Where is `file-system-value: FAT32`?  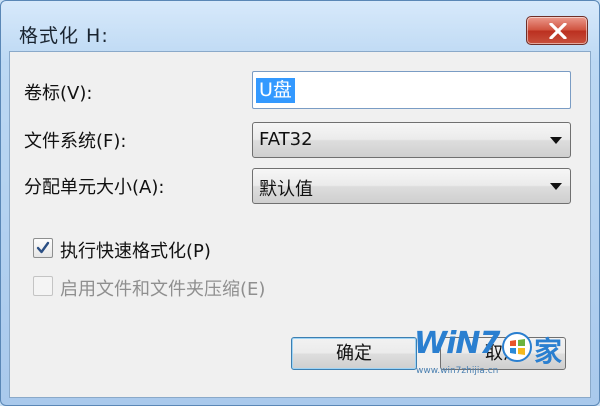
file-system-value: FAT32 is located at coordinates (286, 139).